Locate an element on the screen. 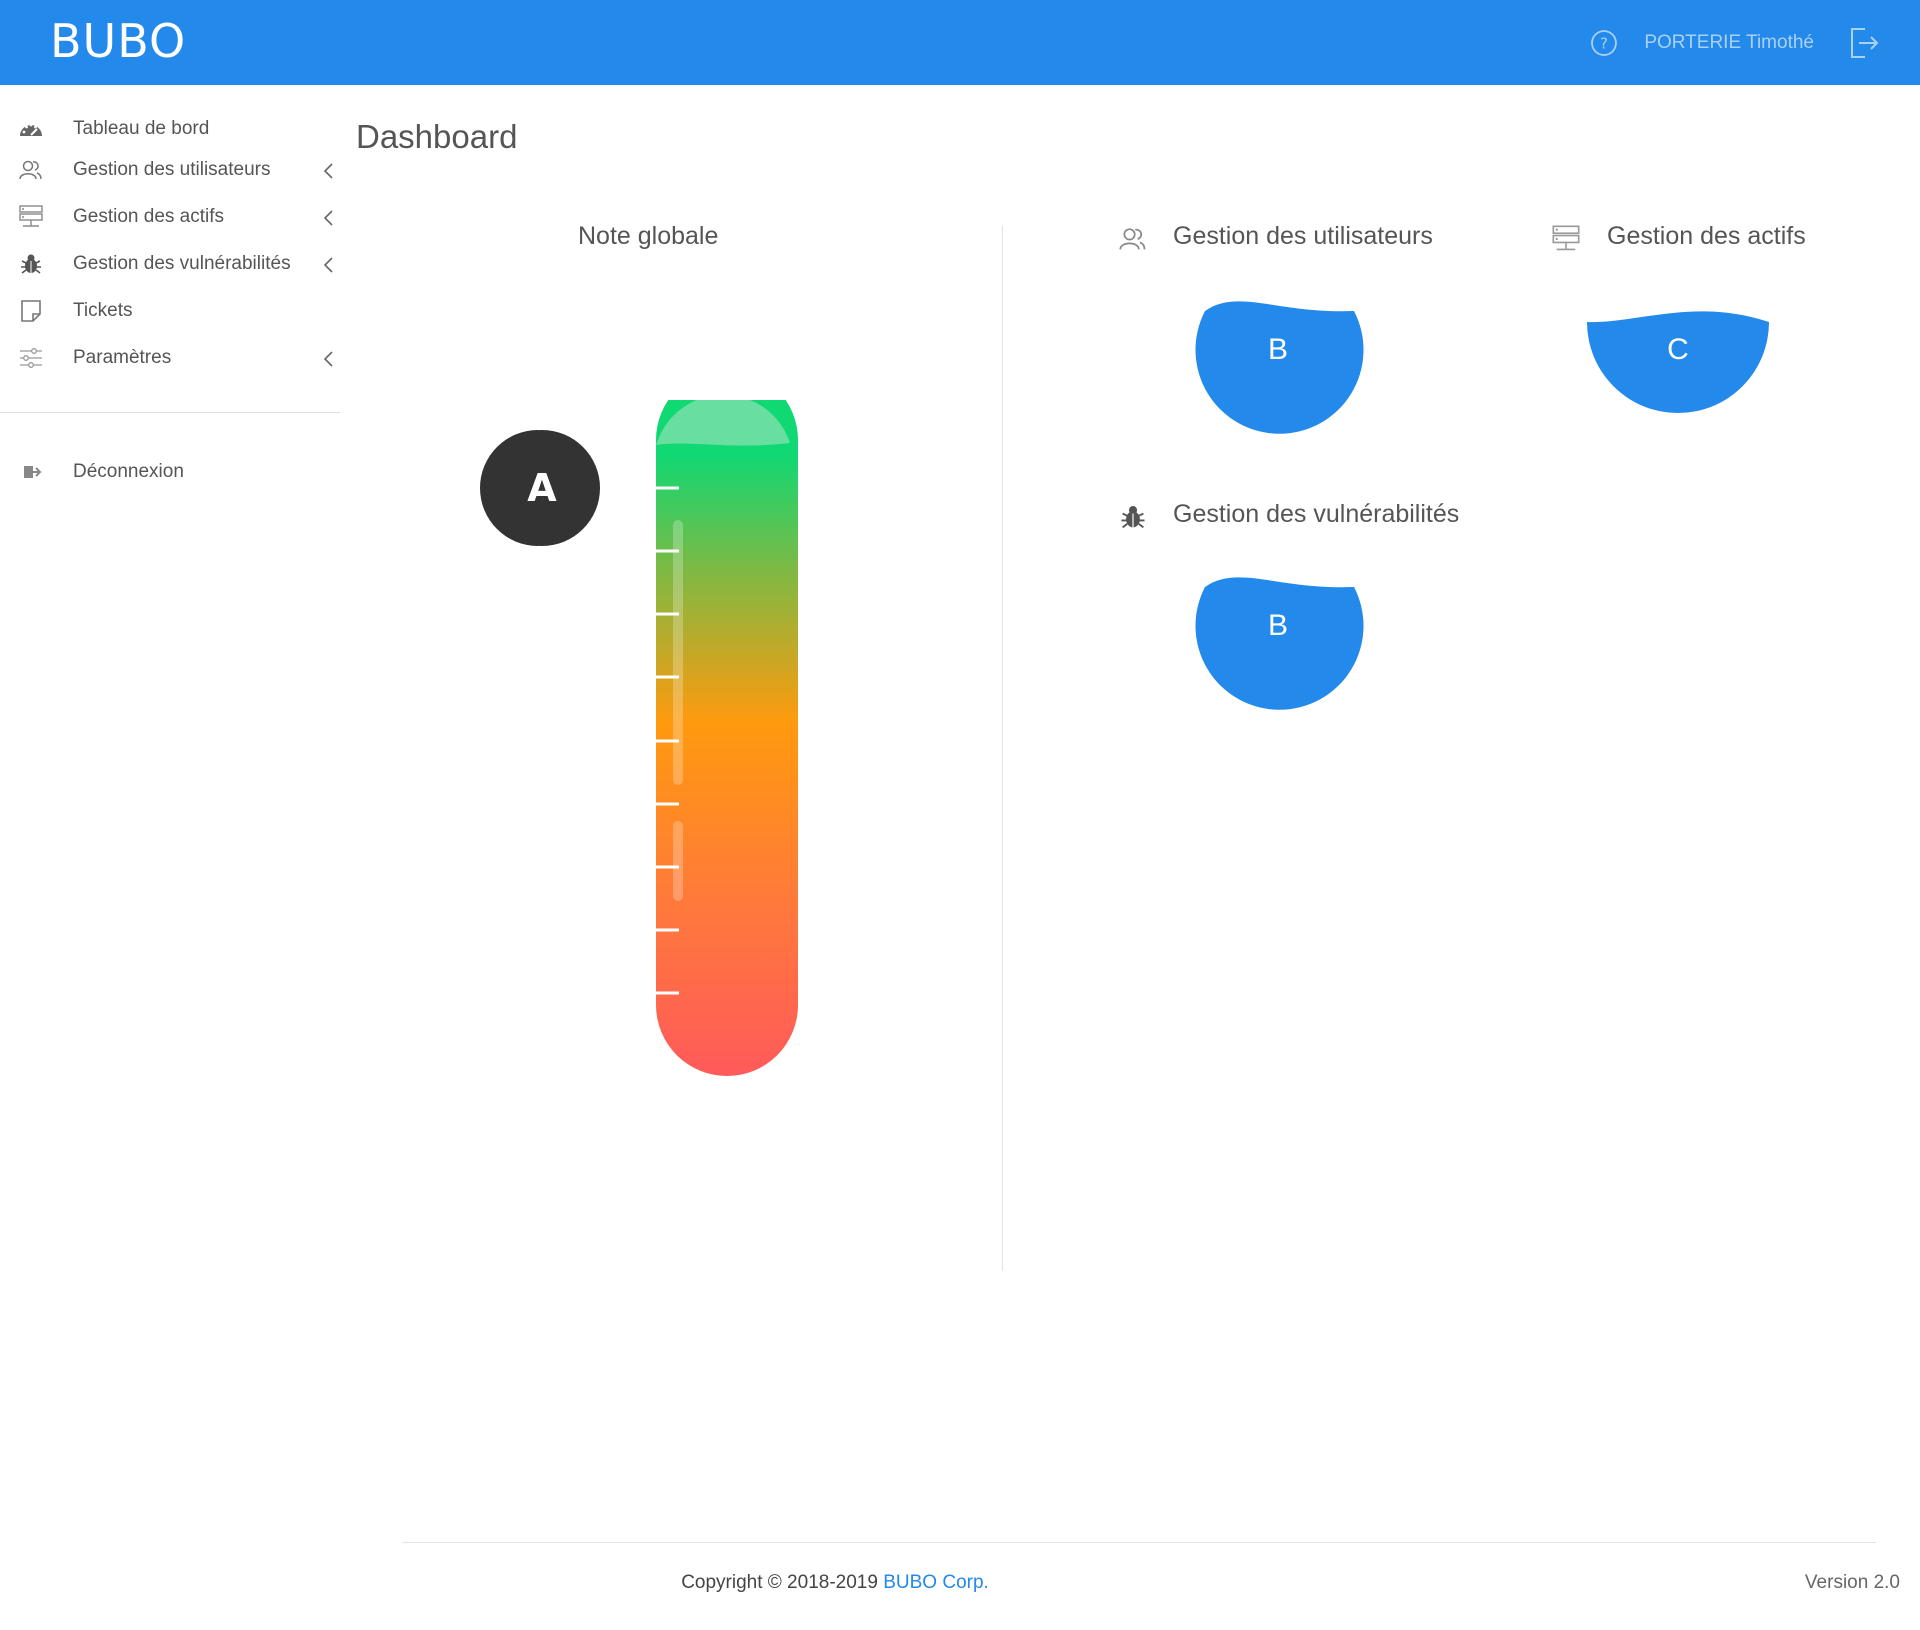  sidebar-item-dashboard: Tableau de bord is located at coordinates (170, 129).